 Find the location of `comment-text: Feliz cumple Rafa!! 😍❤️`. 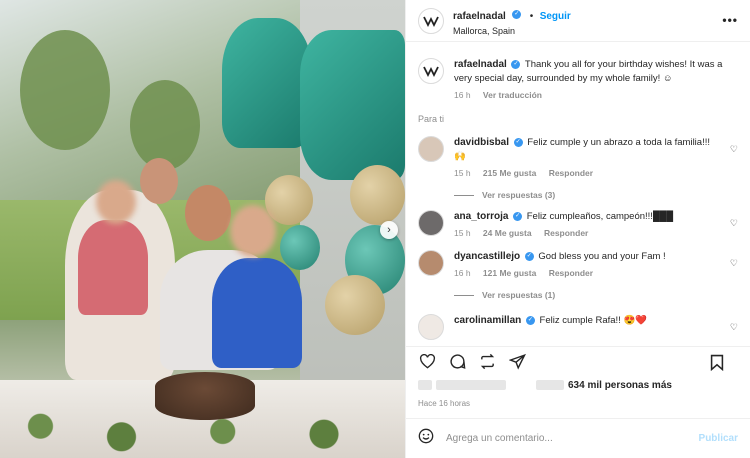

comment-text: Feliz cumple Rafa!! 😍❤️ is located at coordinates (593, 320).